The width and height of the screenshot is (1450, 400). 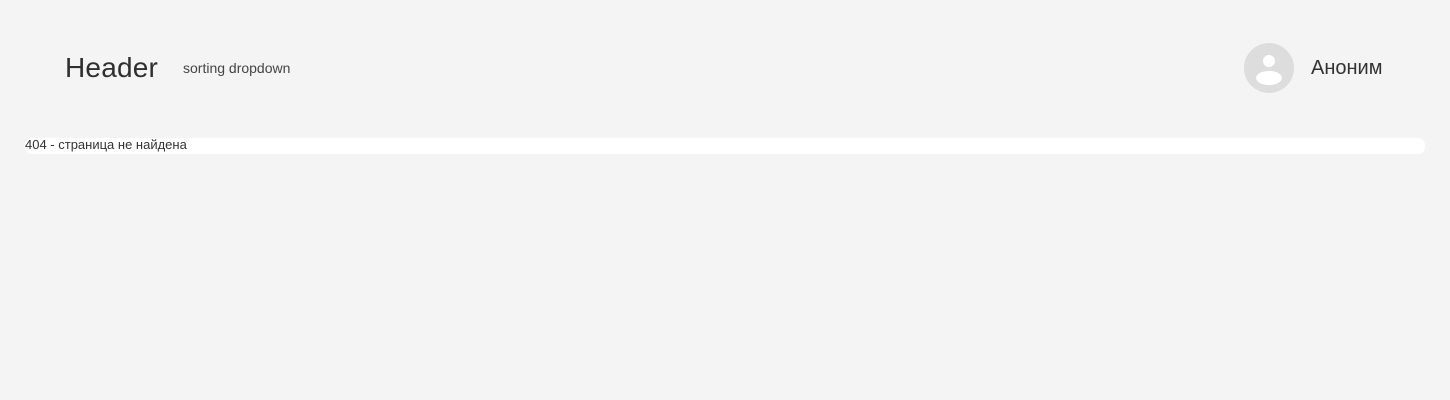 What do you see at coordinates (106, 144) in the screenshot?
I see `not-found-message: 404 - страница не найдена` at bounding box center [106, 144].